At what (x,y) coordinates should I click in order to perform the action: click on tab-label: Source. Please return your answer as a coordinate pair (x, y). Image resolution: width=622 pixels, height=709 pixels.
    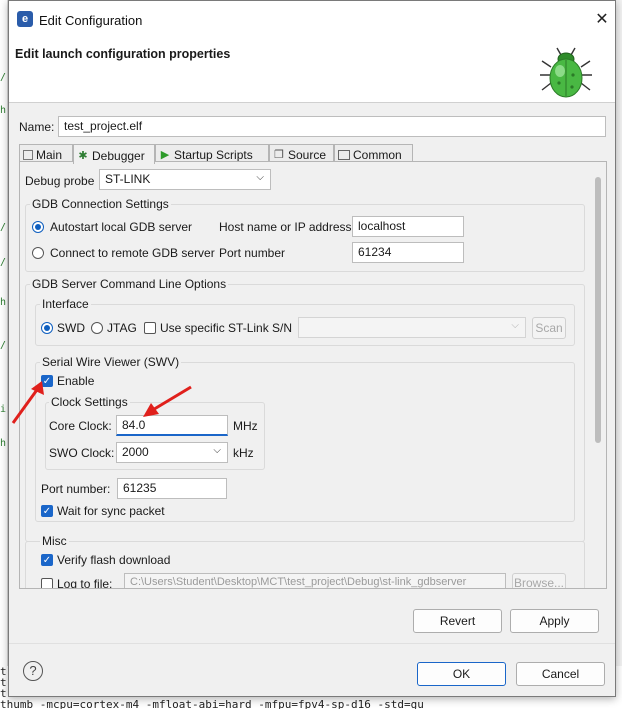
    Looking at the image, I should click on (307, 155).